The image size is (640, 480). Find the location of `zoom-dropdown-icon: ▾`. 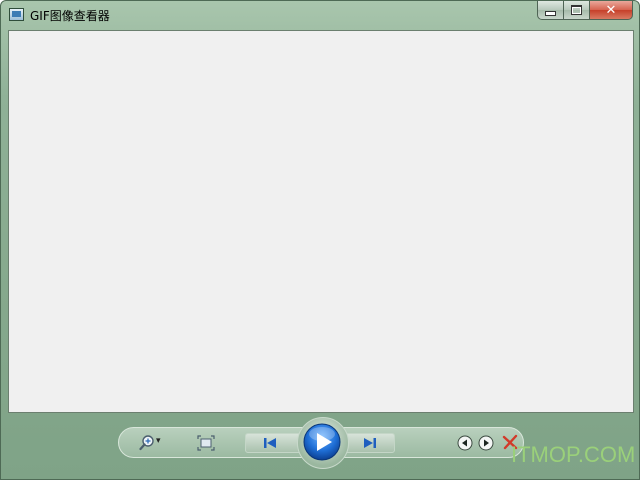

zoom-dropdown-icon: ▾ is located at coordinates (158, 441).